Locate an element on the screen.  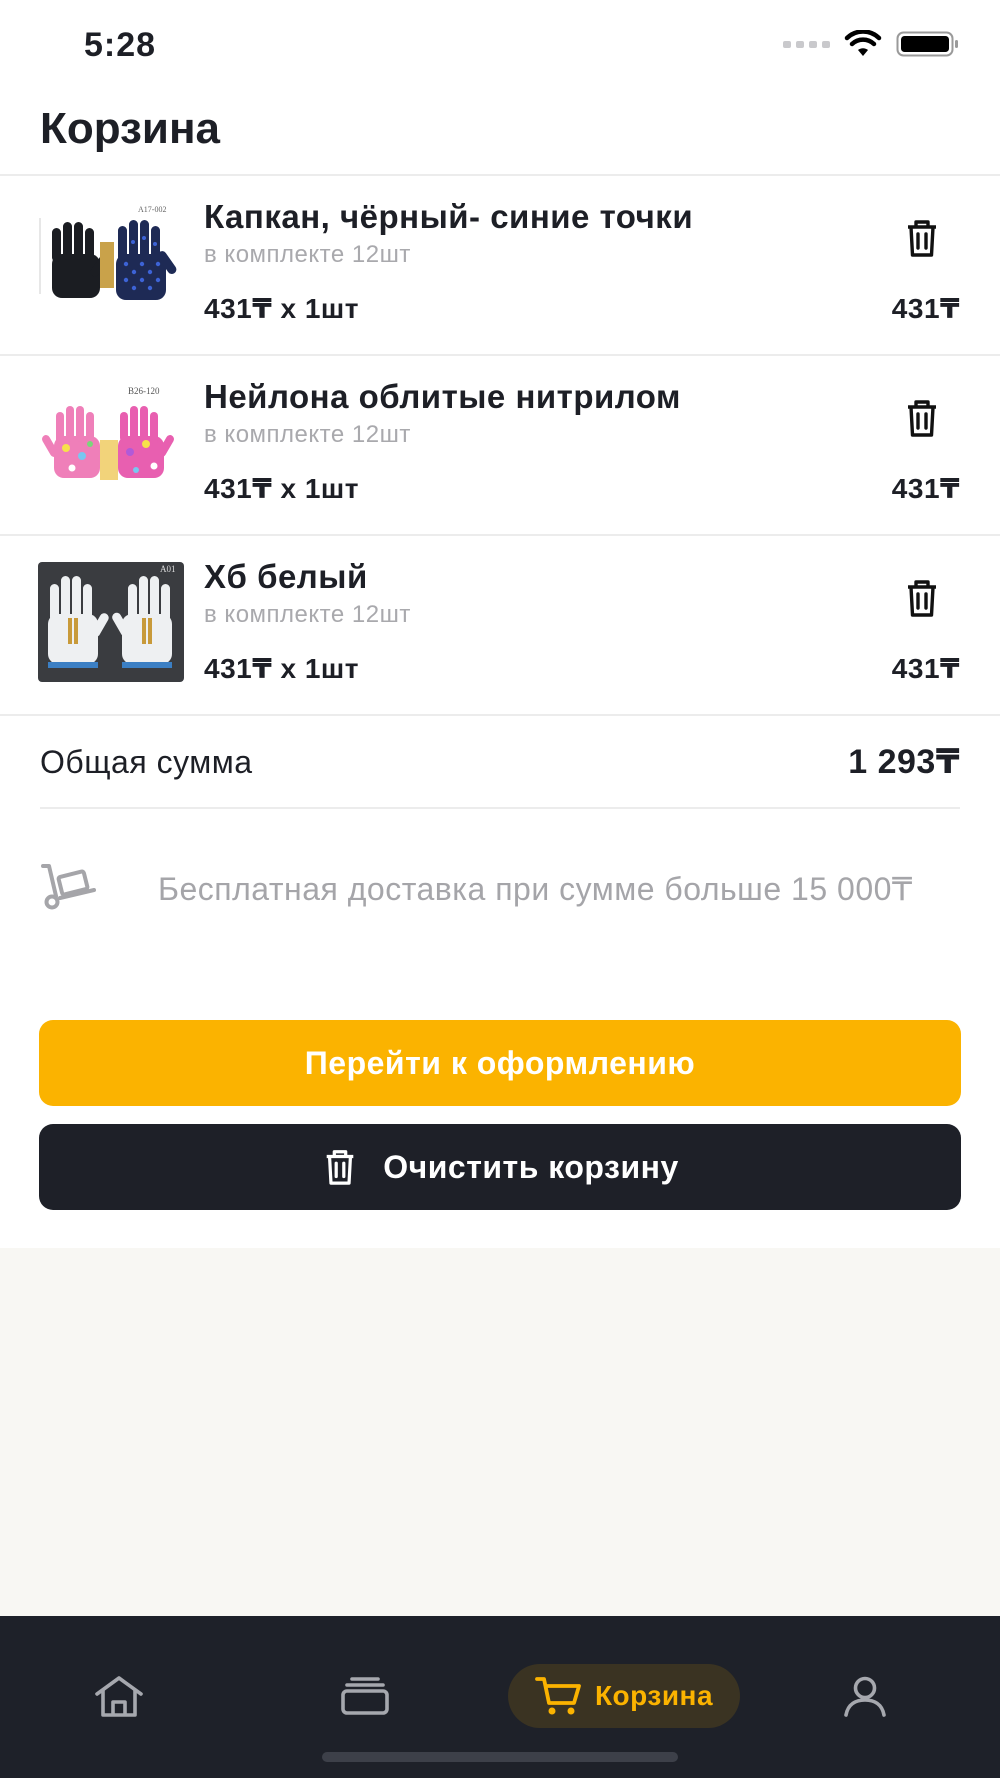
svg-text: A17-002 is located at coordinates (152, 209).